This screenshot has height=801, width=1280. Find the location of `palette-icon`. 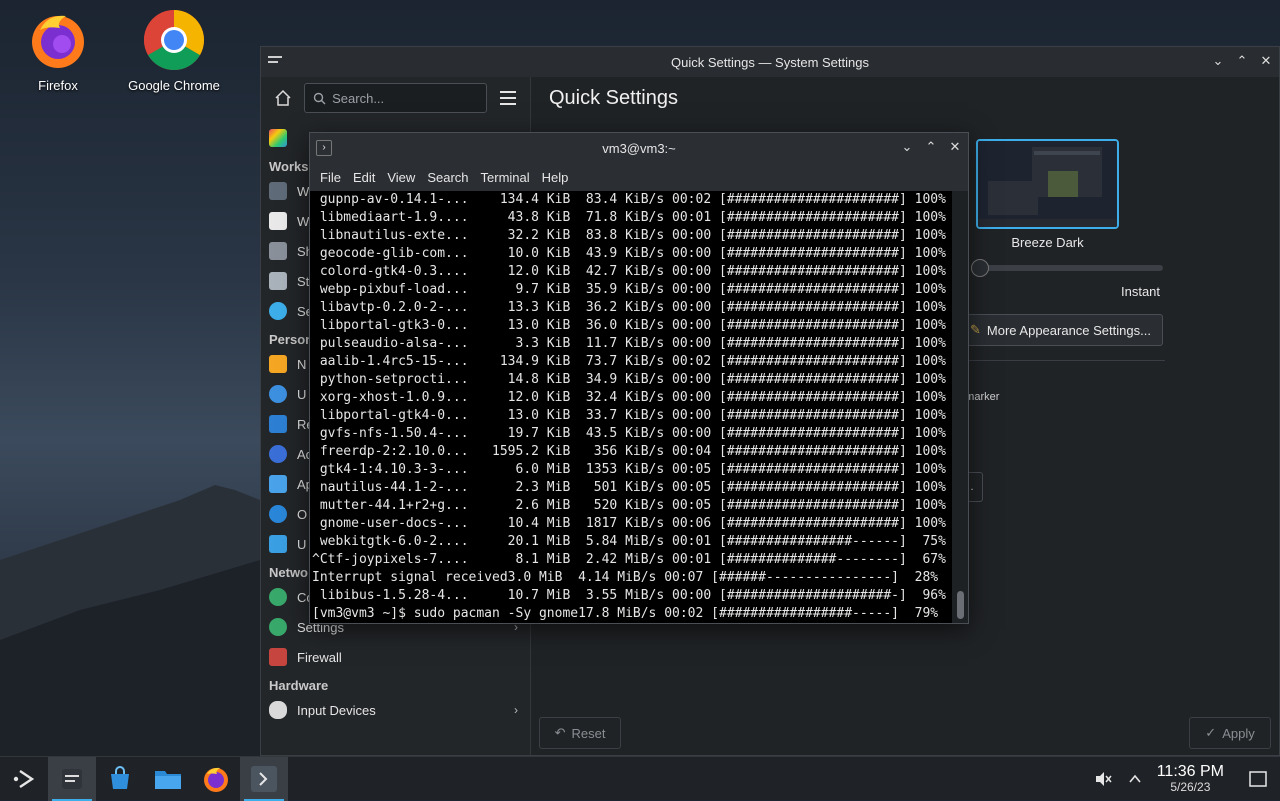

palette-icon is located at coordinates (278, 138).